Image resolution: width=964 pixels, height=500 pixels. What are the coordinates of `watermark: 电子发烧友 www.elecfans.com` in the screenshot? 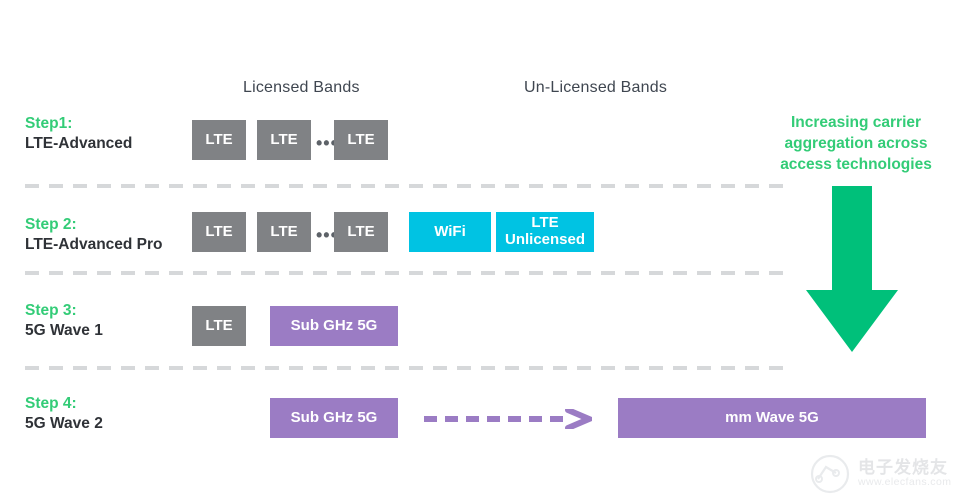 It's located at (882, 474).